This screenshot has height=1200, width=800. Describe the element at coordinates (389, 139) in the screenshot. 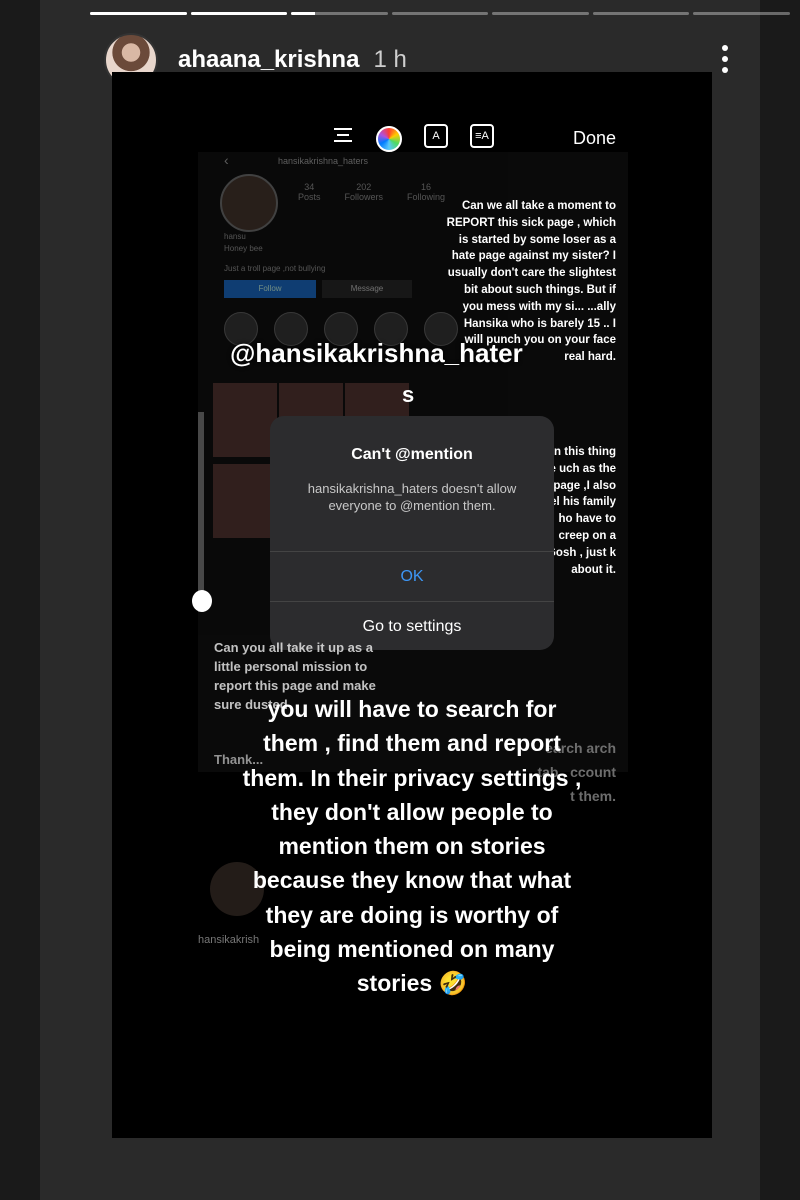

I see `color-picker-icon` at that location.